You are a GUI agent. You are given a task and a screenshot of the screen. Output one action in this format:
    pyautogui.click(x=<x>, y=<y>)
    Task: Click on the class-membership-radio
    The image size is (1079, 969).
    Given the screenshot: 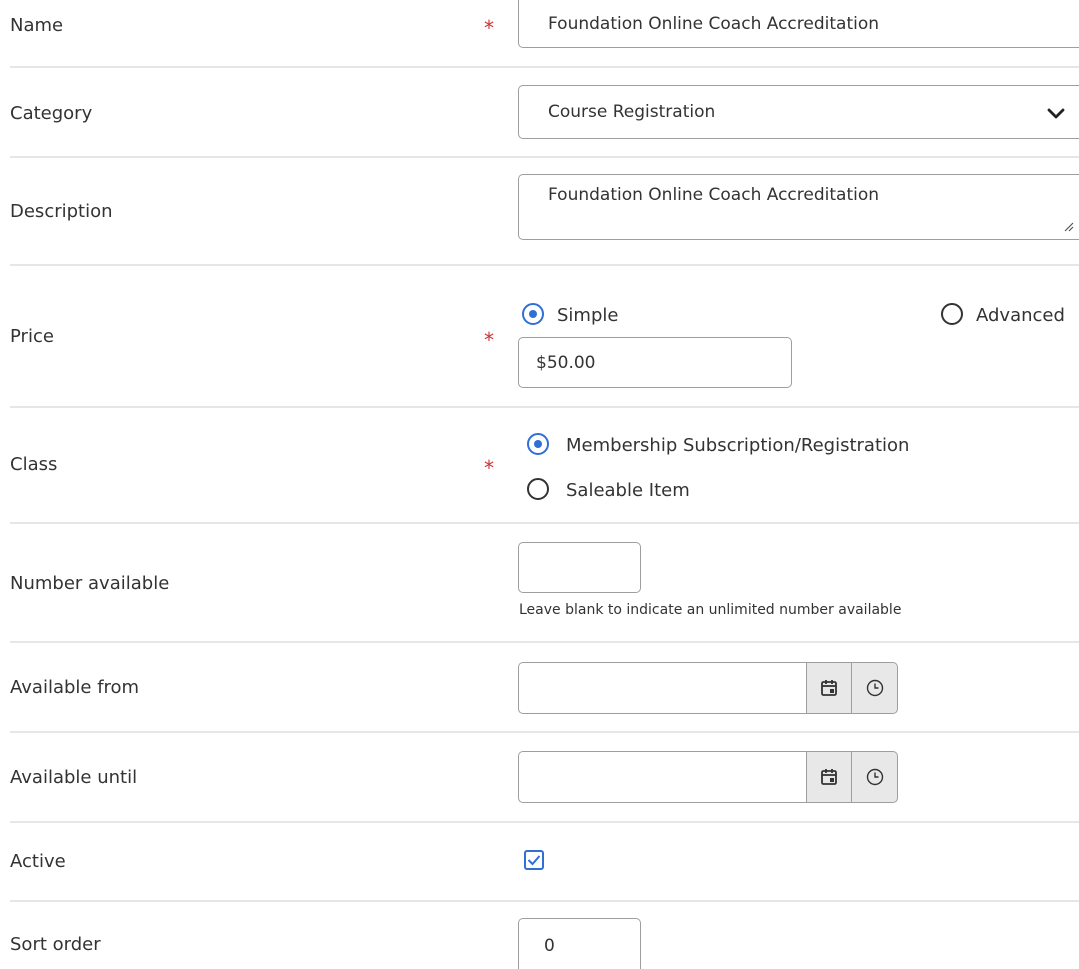 What is the action you would take?
    pyautogui.click(x=538, y=444)
    